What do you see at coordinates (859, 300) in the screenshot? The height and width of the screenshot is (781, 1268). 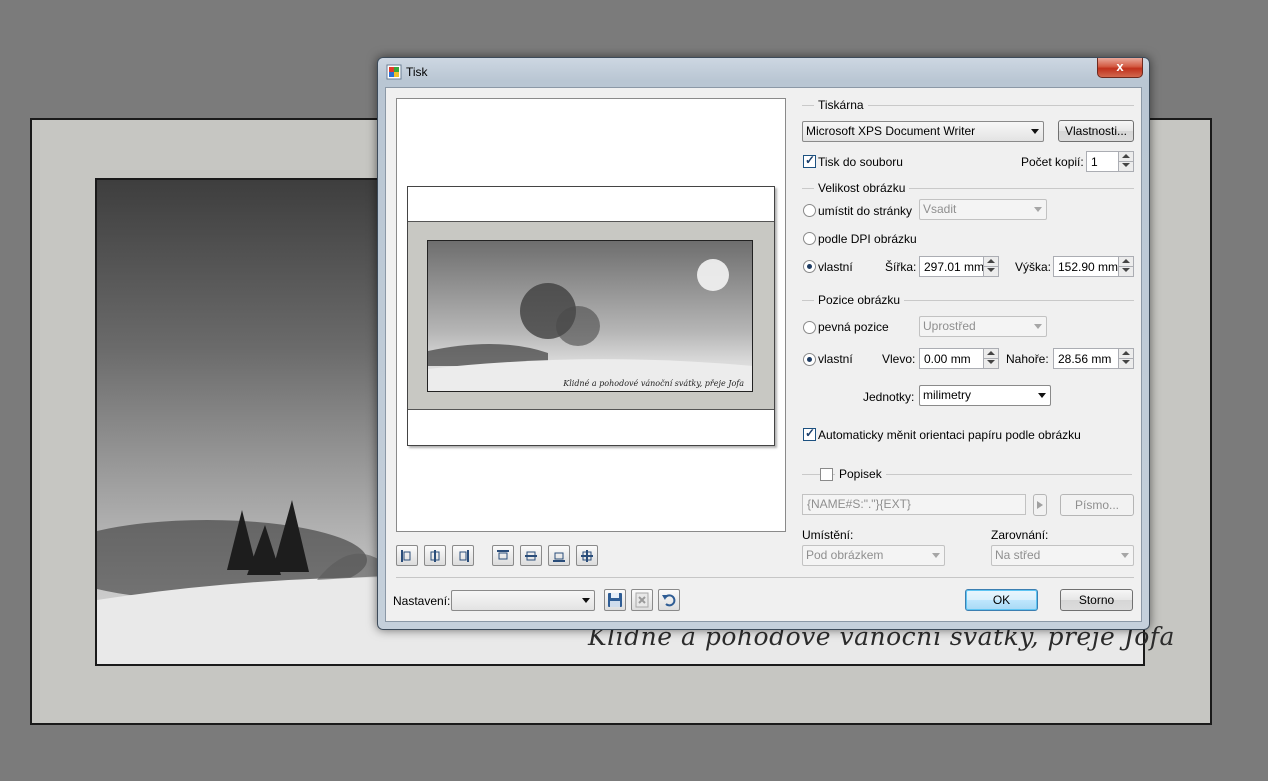 I see `position-group-title: Pozice obrázku` at bounding box center [859, 300].